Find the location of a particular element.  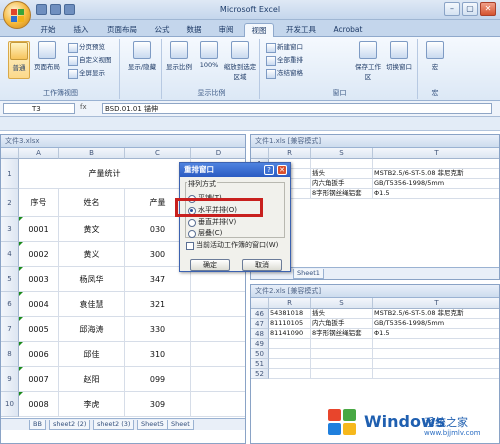

table-cell: 袁佳慧 is located at coordinates (92, 304).